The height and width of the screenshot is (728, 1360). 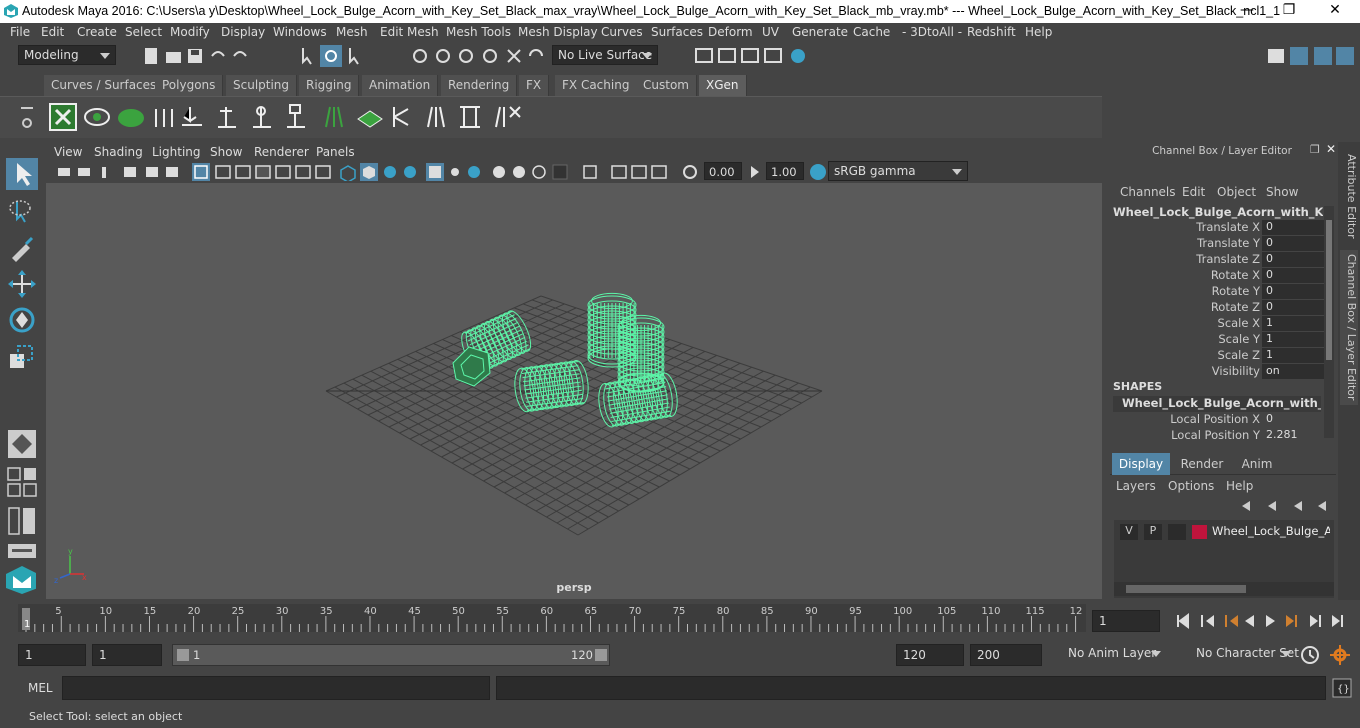 I want to click on close-panel-icon: ✕, so click(x=1331, y=149).